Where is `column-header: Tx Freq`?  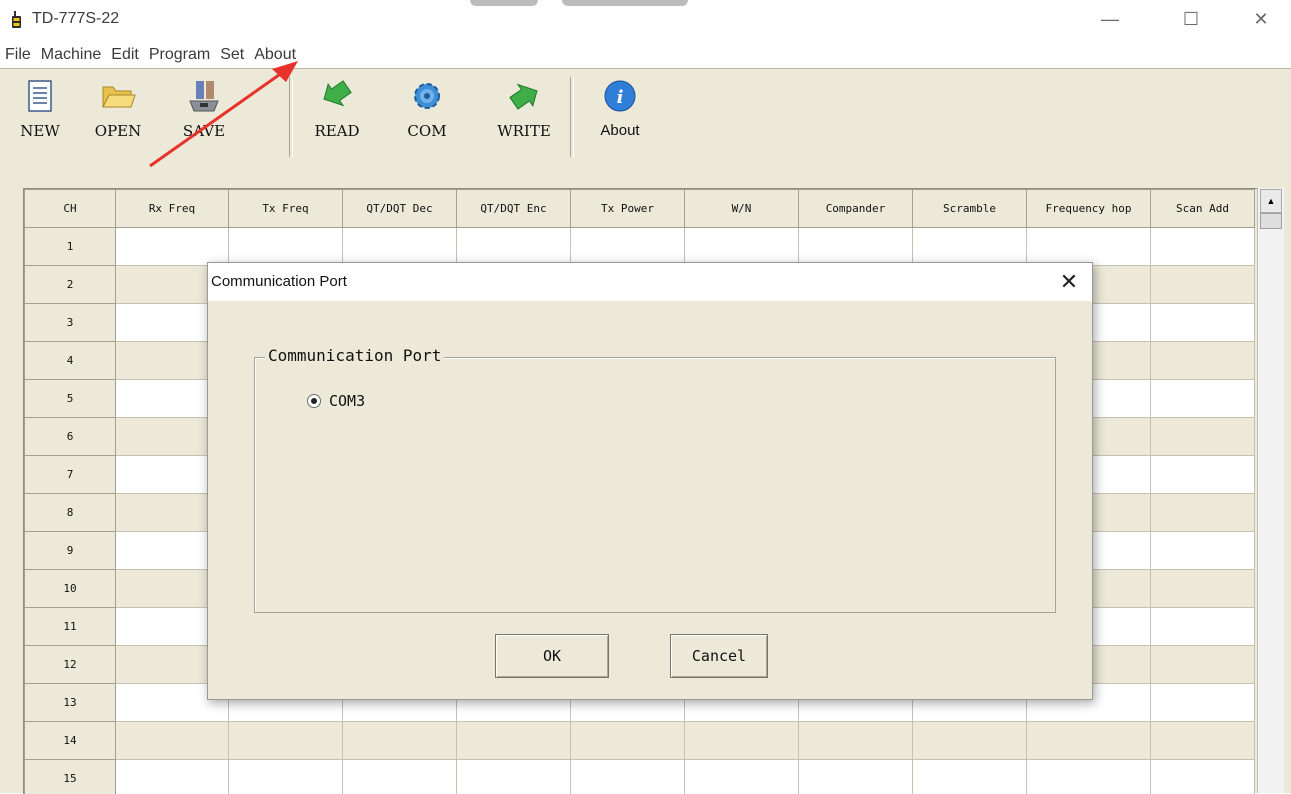
column-header: Tx Freq is located at coordinates (286, 209).